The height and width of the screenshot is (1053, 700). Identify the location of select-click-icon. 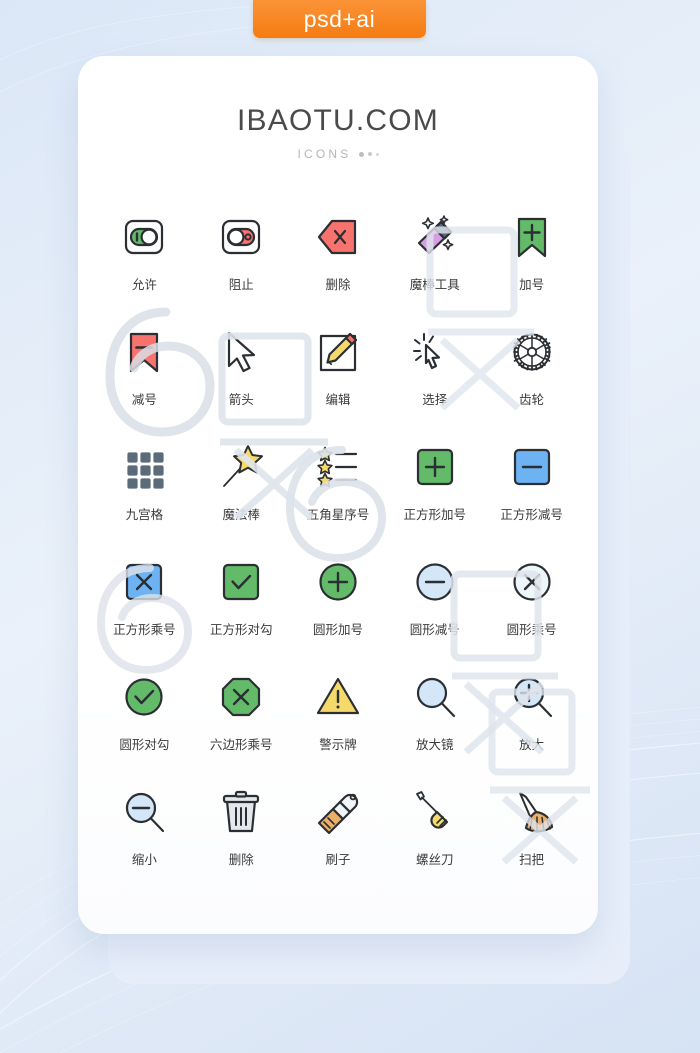
(435, 352).